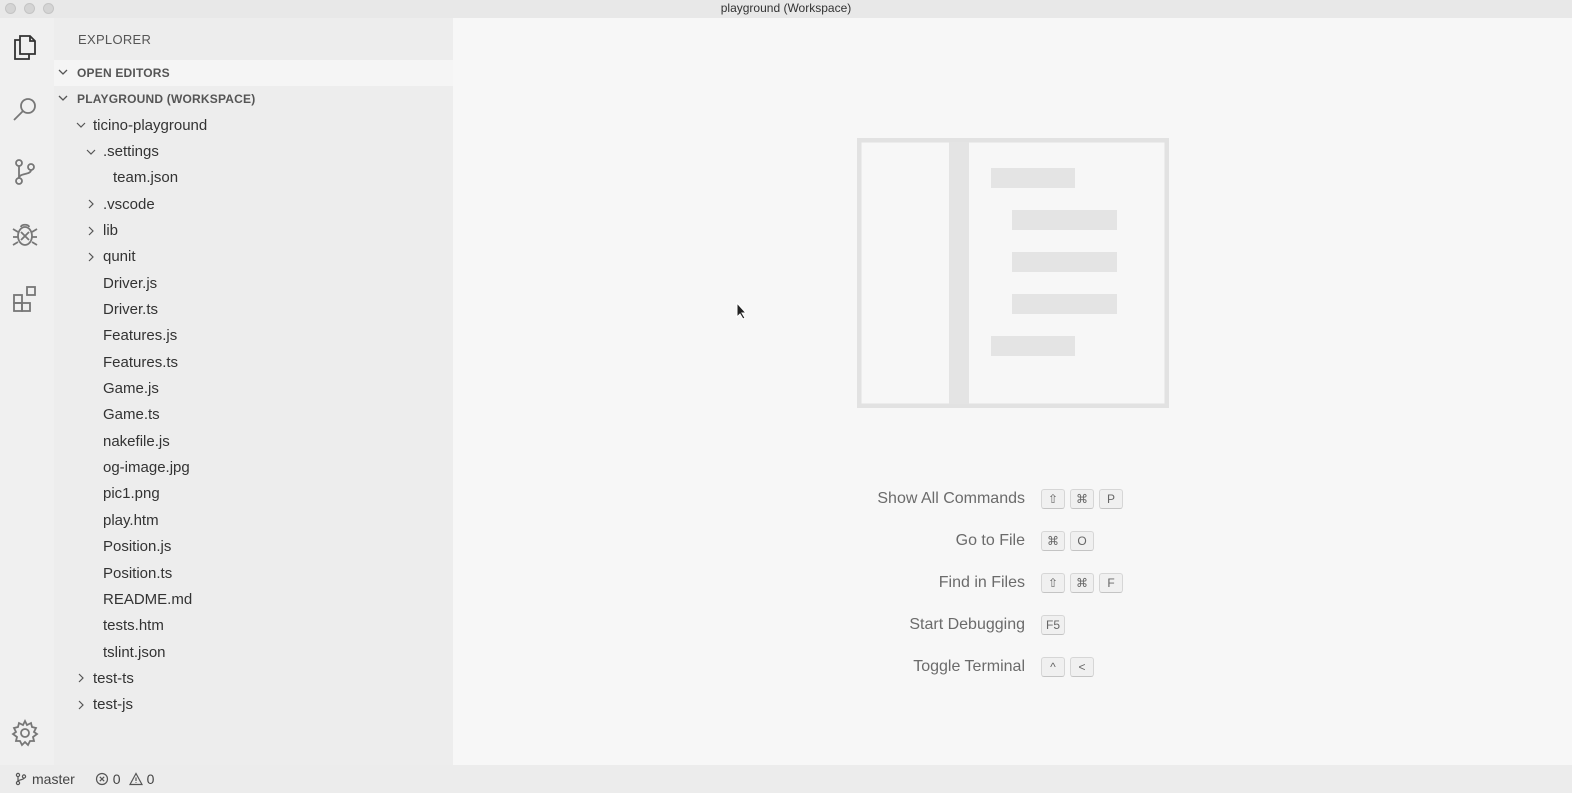  Describe the element at coordinates (253, 547) in the screenshot. I see `file-item: Position.js` at that location.